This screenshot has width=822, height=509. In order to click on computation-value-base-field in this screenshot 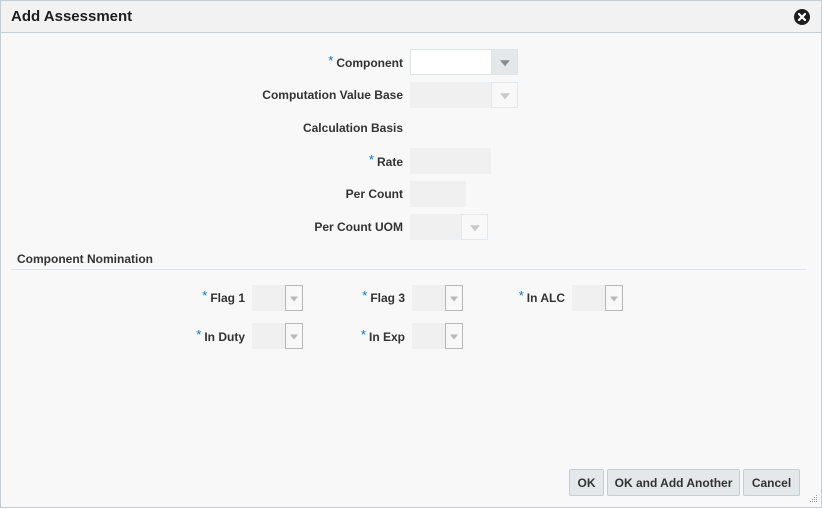, I will do `click(451, 95)`.